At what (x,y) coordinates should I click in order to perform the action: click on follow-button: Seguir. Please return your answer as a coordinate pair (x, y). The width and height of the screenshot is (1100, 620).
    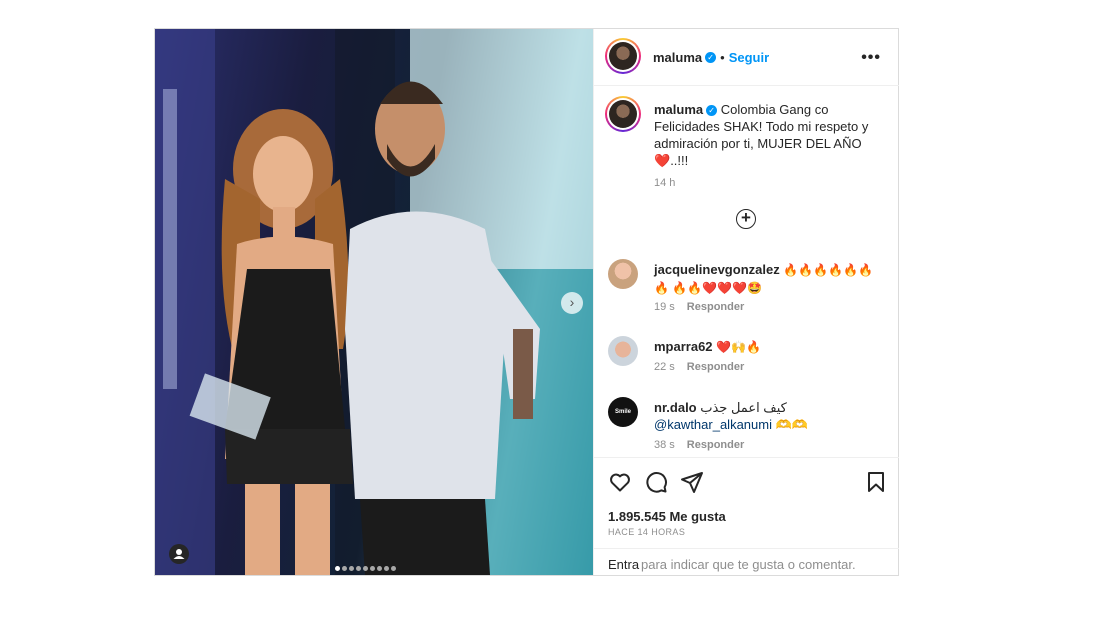
    Looking at the image, I should click on (749, 57).